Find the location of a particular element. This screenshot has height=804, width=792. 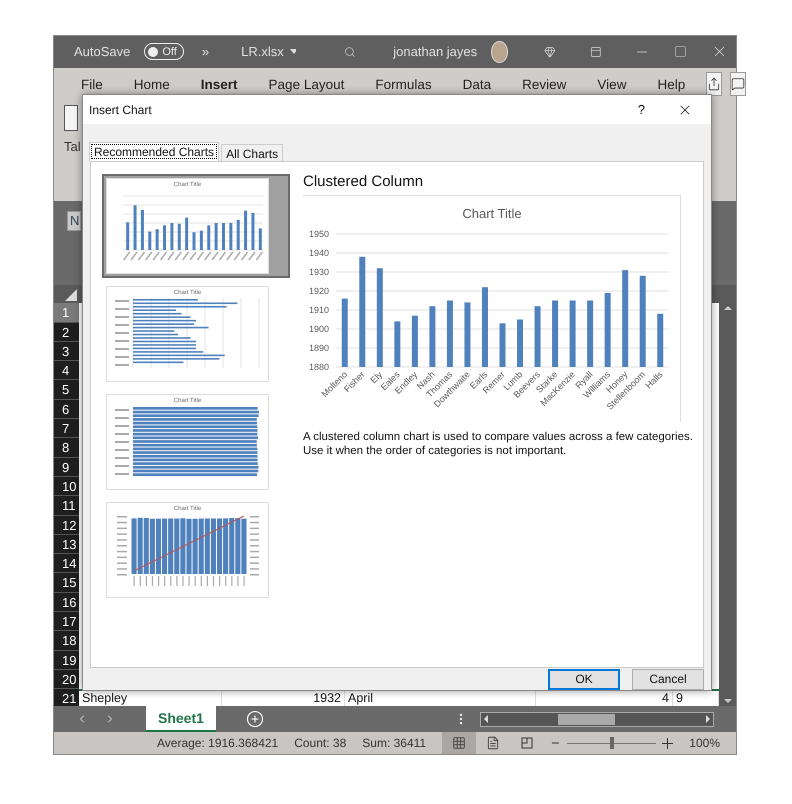

page-break-icon is located at coordinates (527, 743).